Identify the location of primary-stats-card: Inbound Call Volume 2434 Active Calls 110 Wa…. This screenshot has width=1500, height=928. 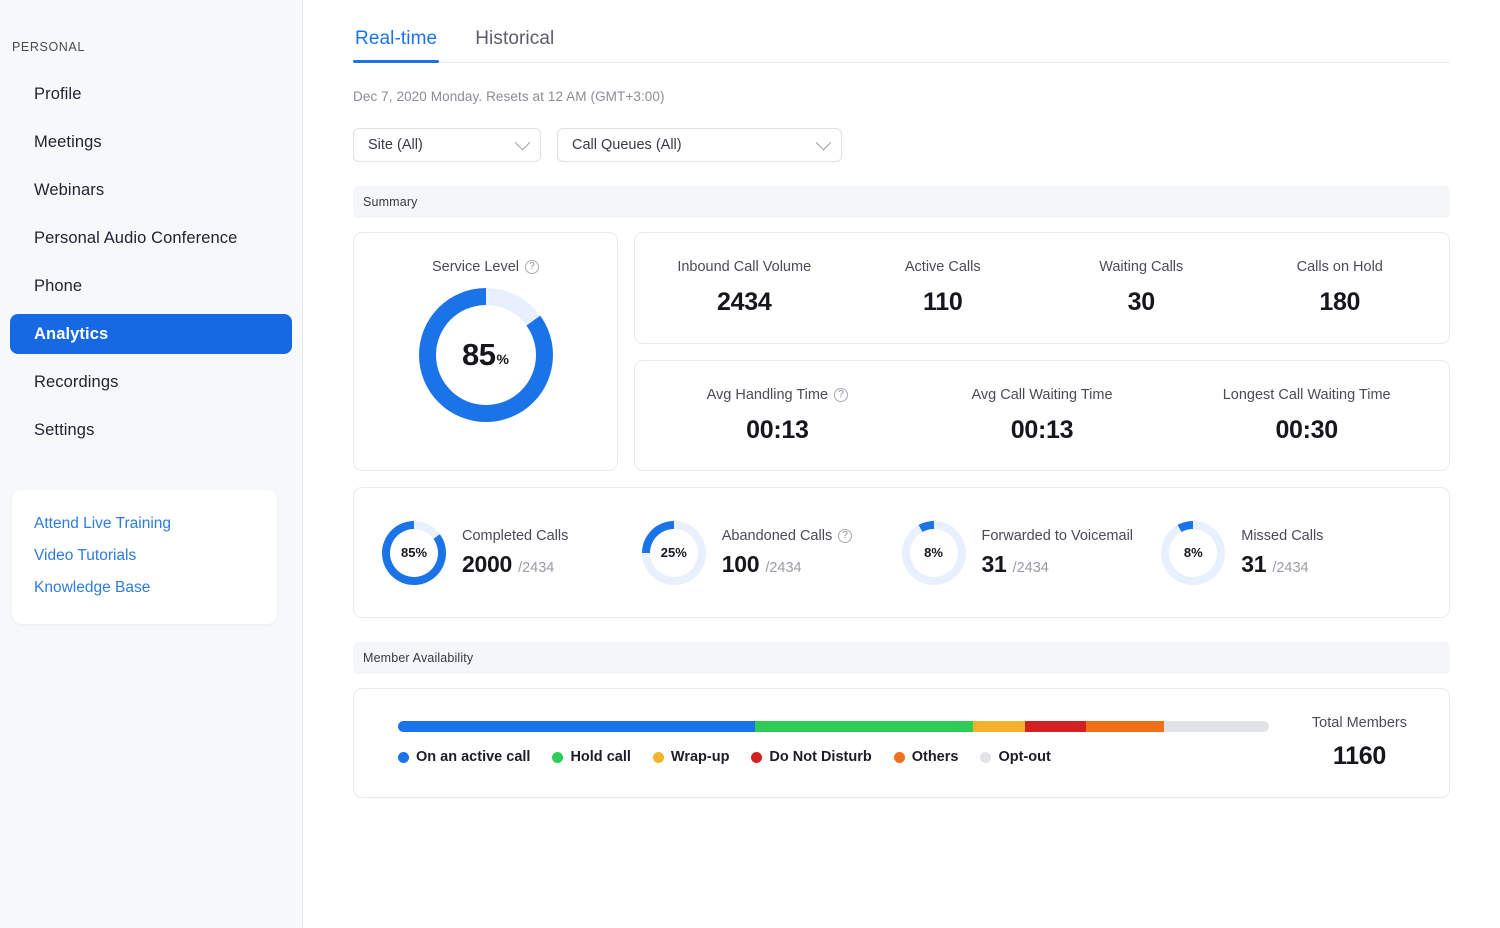
(1042, 288).